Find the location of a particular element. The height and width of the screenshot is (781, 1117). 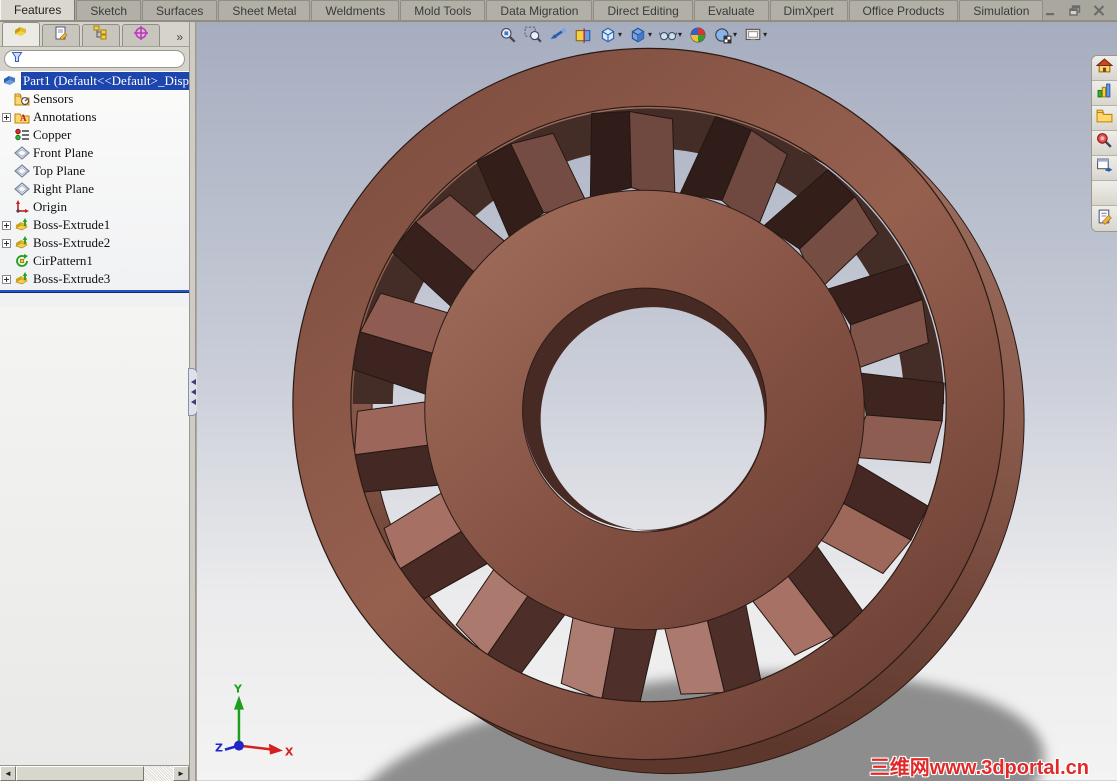

tree-item-boss-extrude3: Boss-Extrude3 is located at coordinates (94, 279).